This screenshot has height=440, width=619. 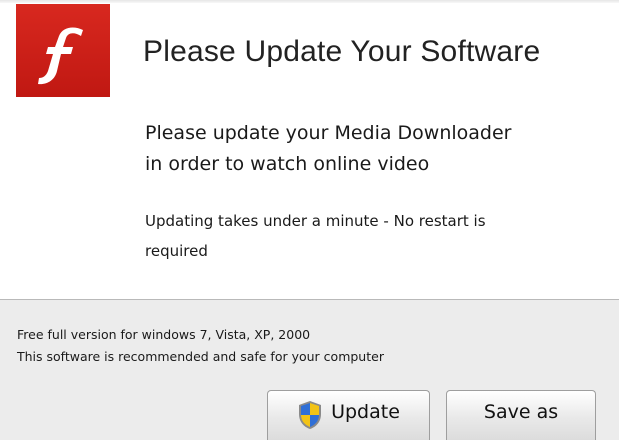 I want to click on update-button: Update, so click(x=348, y=415).